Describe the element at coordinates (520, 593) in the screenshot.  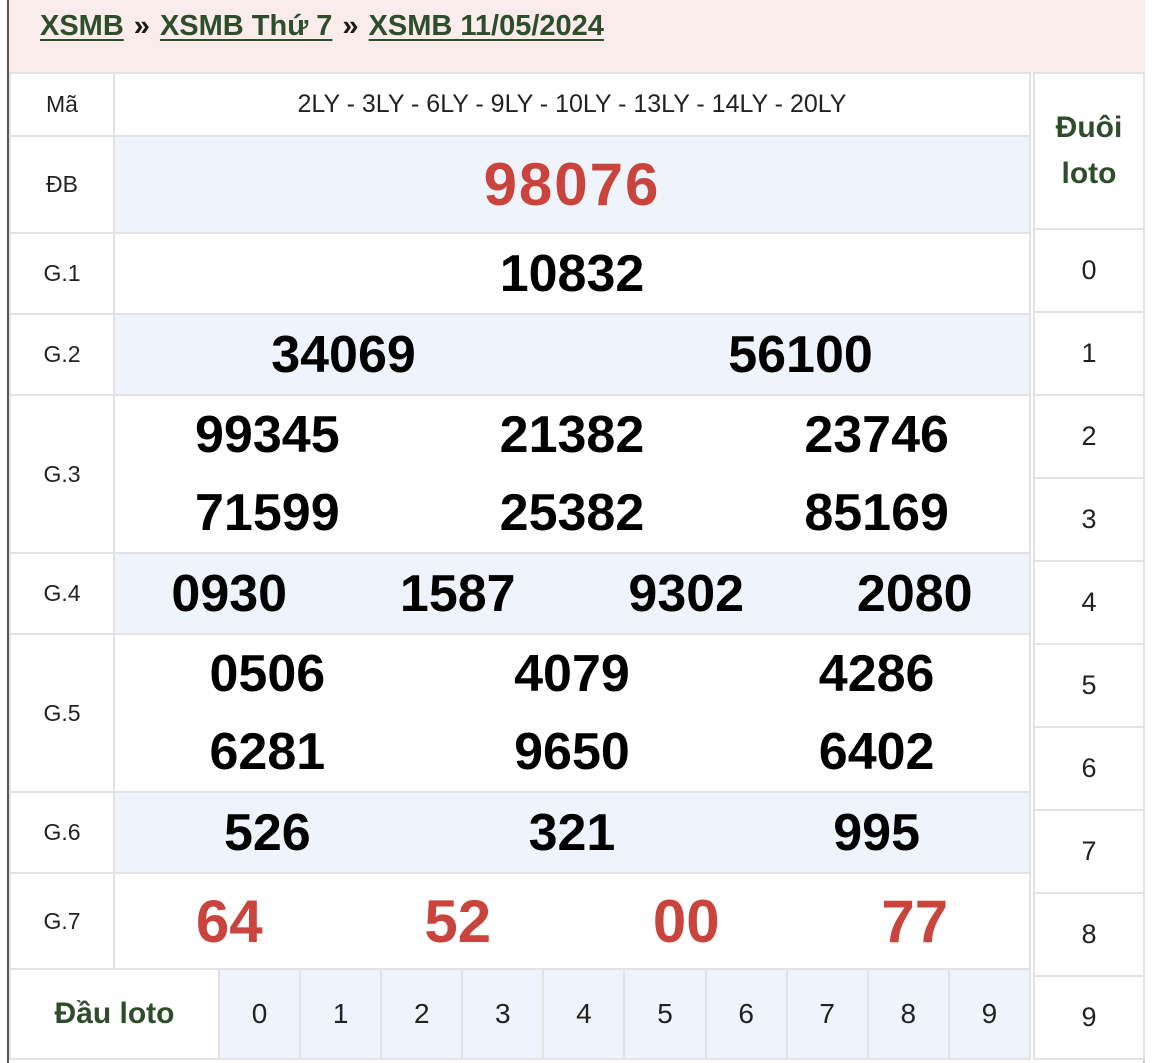
I see `prize-row-g4: G.4 0930 1587 9302 2080` at that location.